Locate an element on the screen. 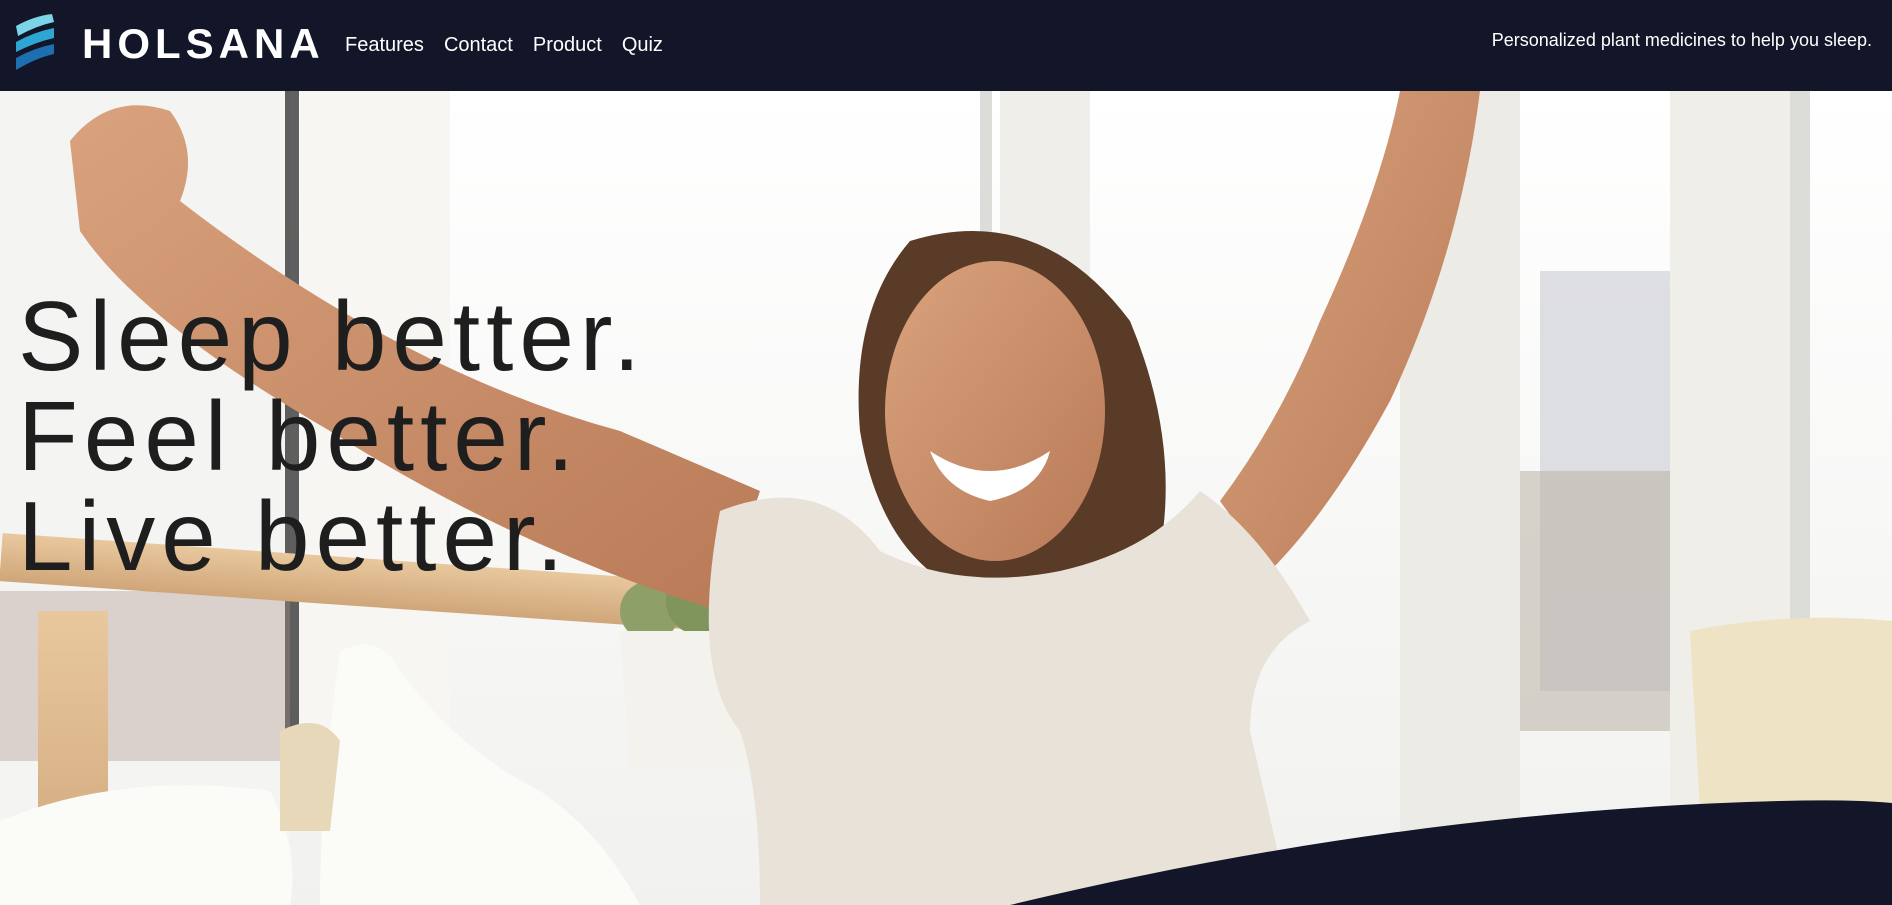 The width and height of the screenshot is (1892, 905). main-nav: Features Contact Product Quiz is located at coordinates (504, 45).